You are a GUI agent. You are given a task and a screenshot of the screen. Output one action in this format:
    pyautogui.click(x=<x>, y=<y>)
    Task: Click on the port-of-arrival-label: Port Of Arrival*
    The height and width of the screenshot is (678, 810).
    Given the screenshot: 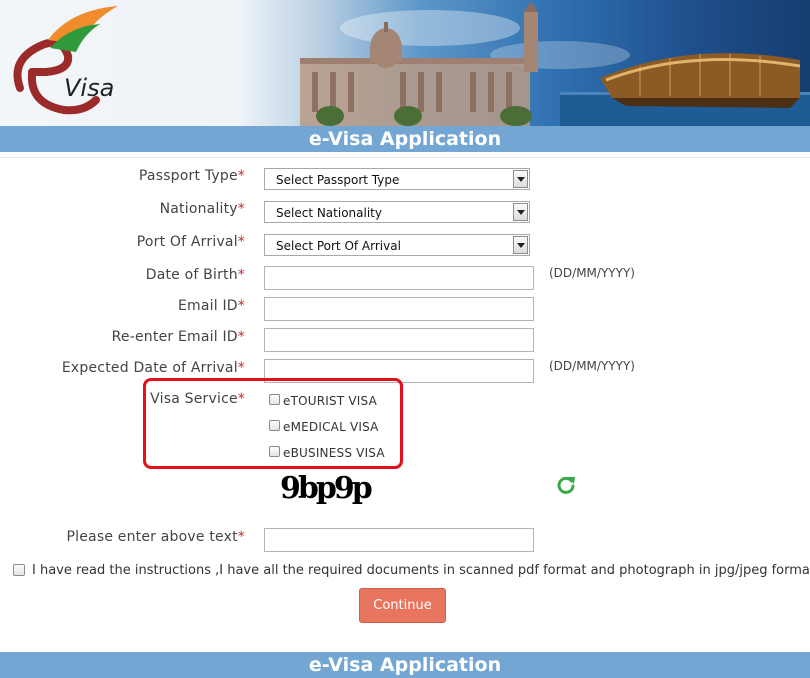 What is the action you would take?
    pyautogui.click(x=190, y=242)
    